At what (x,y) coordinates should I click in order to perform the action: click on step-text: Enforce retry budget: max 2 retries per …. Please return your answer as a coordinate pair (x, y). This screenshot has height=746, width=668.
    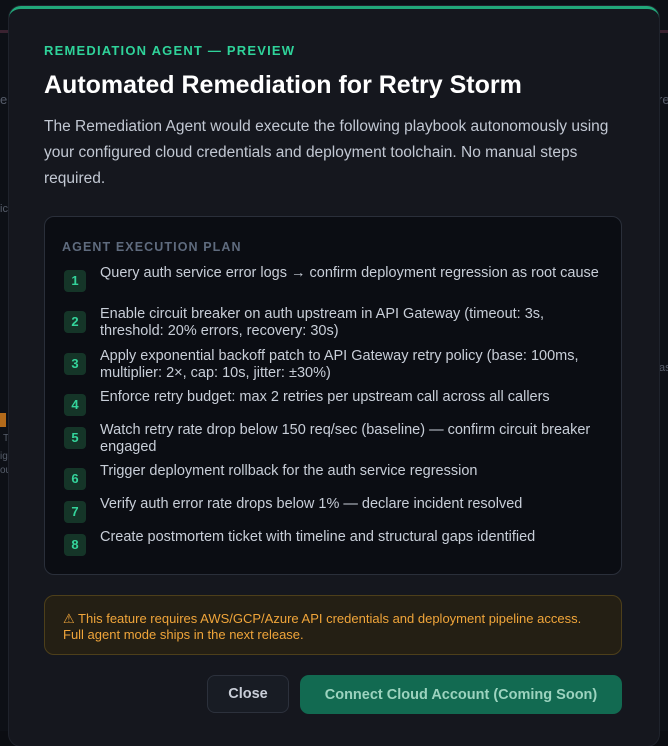
    Looking at the image, I should click on (325, 397).